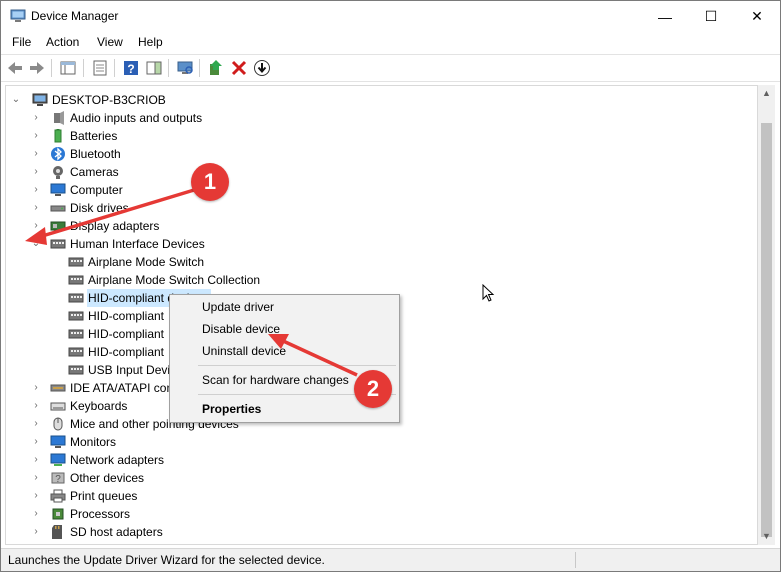  What do you see at coordinates (37, 68) in the screenshot?
I see `forward-arrow-icon` at bounding box center [37, 68].